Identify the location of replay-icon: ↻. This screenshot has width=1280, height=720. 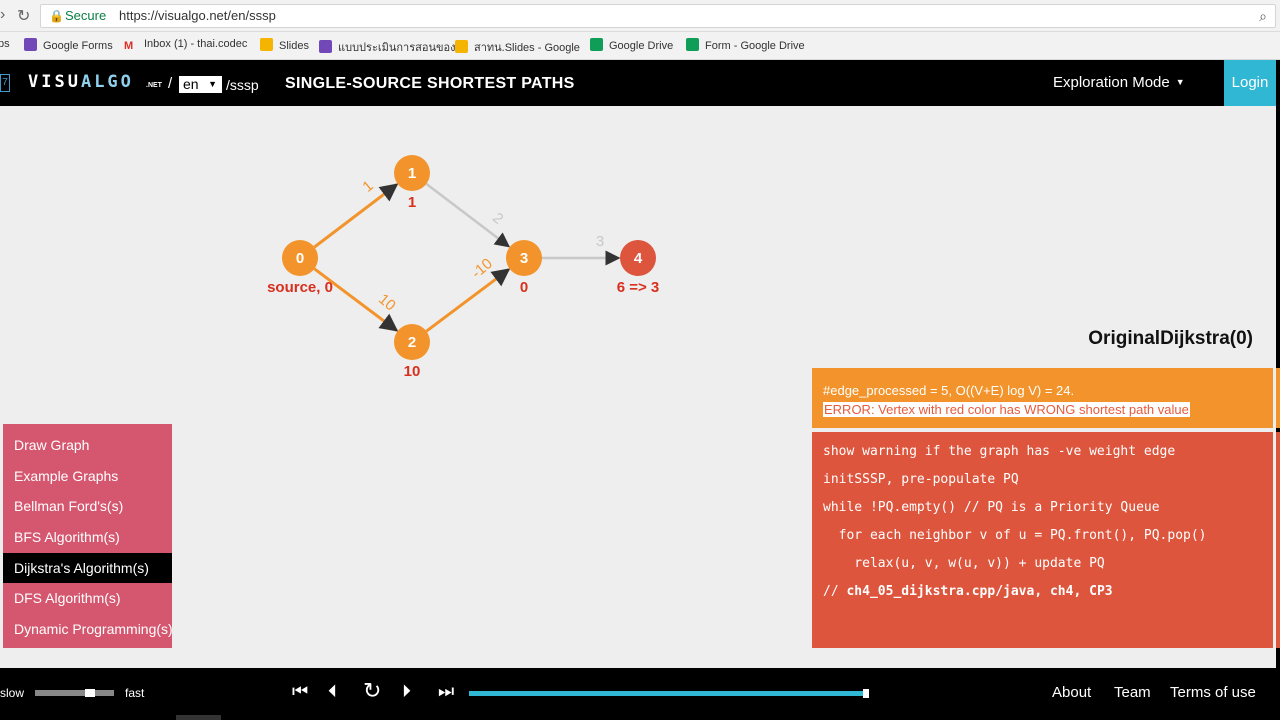
(372, 691).